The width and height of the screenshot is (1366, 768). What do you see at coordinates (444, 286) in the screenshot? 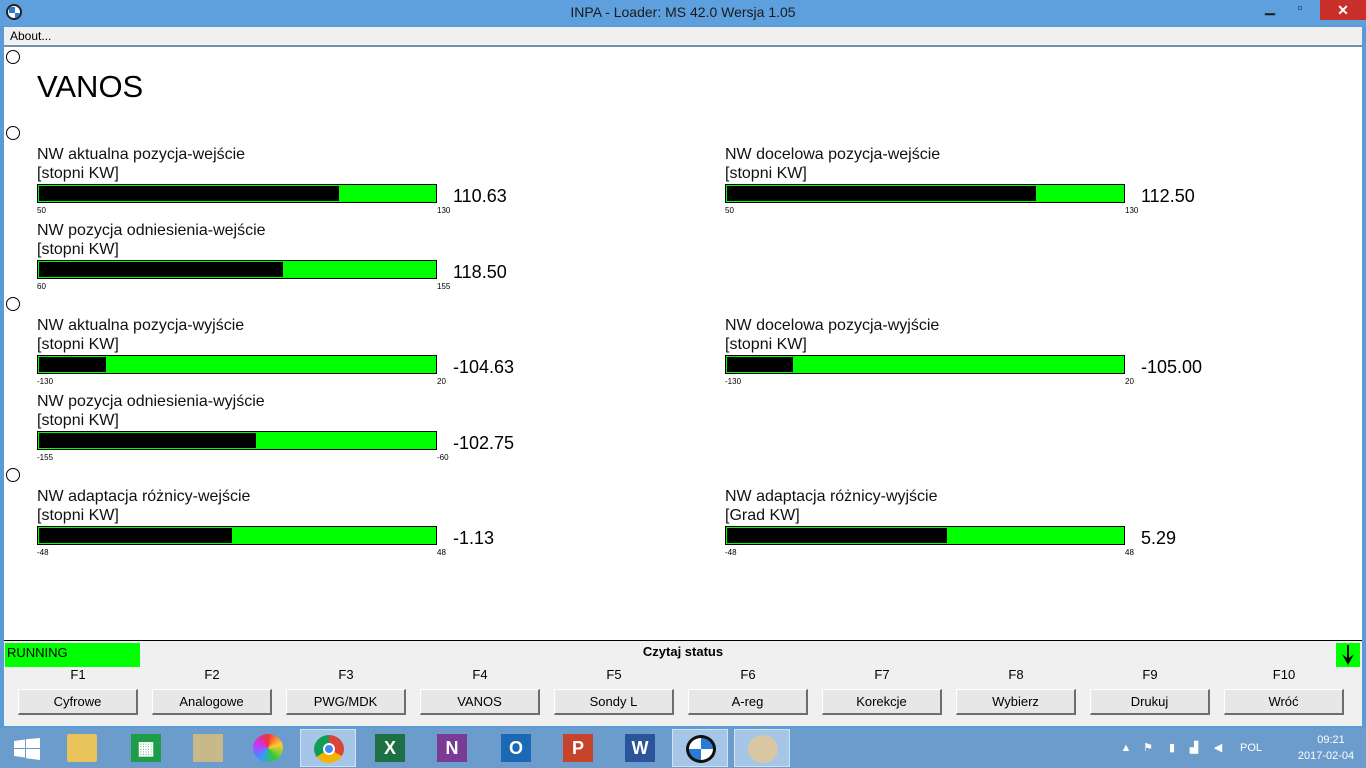
I see `gauge-max: 155` at bounding box center [444, 286].